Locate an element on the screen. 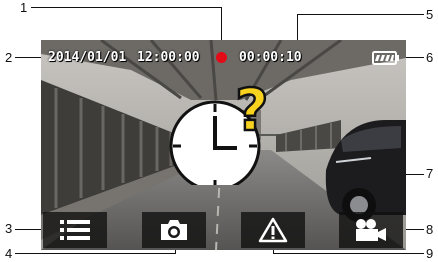 Image resolution: width=438 pixels, height=262 pixels. snapshot-button is located at coordinates (174, 230).